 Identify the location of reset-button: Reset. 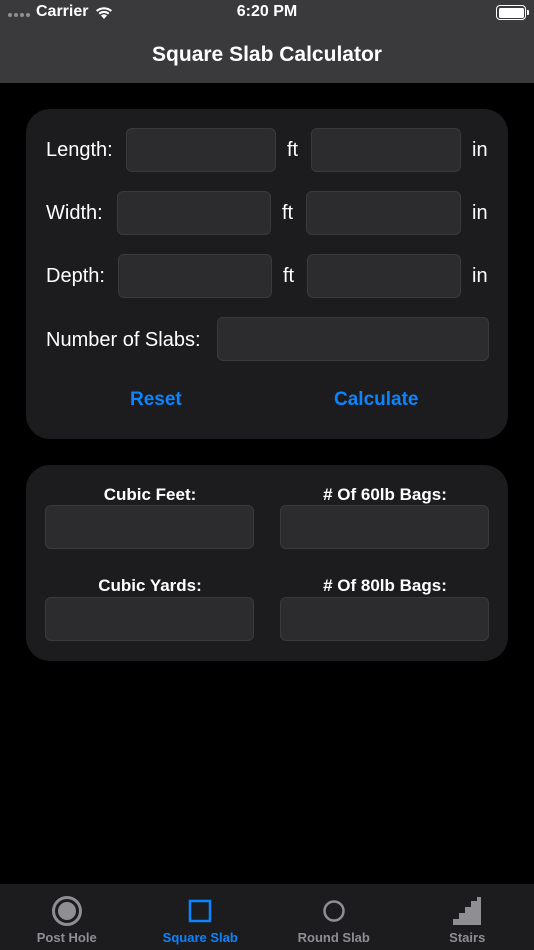
(156, 400).